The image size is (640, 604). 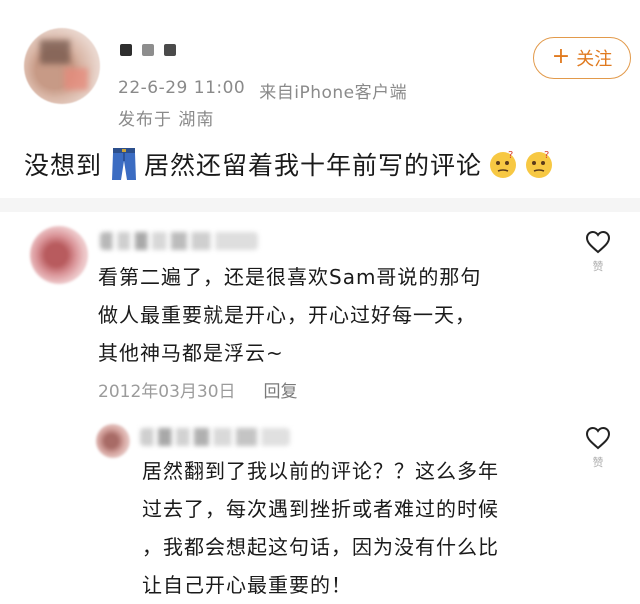 I want to click on post-body: 没想到 居然还留着我十年前写的评论 ? ?, so click(x=289, y=164).